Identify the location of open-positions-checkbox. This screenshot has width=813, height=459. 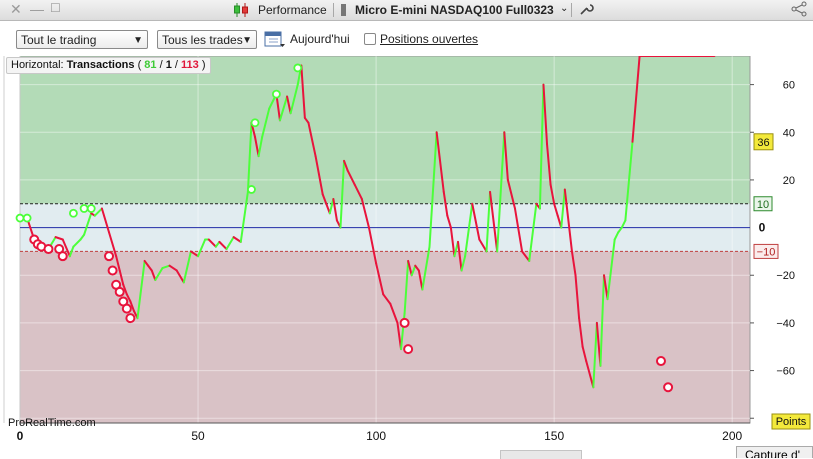
(370, 39).